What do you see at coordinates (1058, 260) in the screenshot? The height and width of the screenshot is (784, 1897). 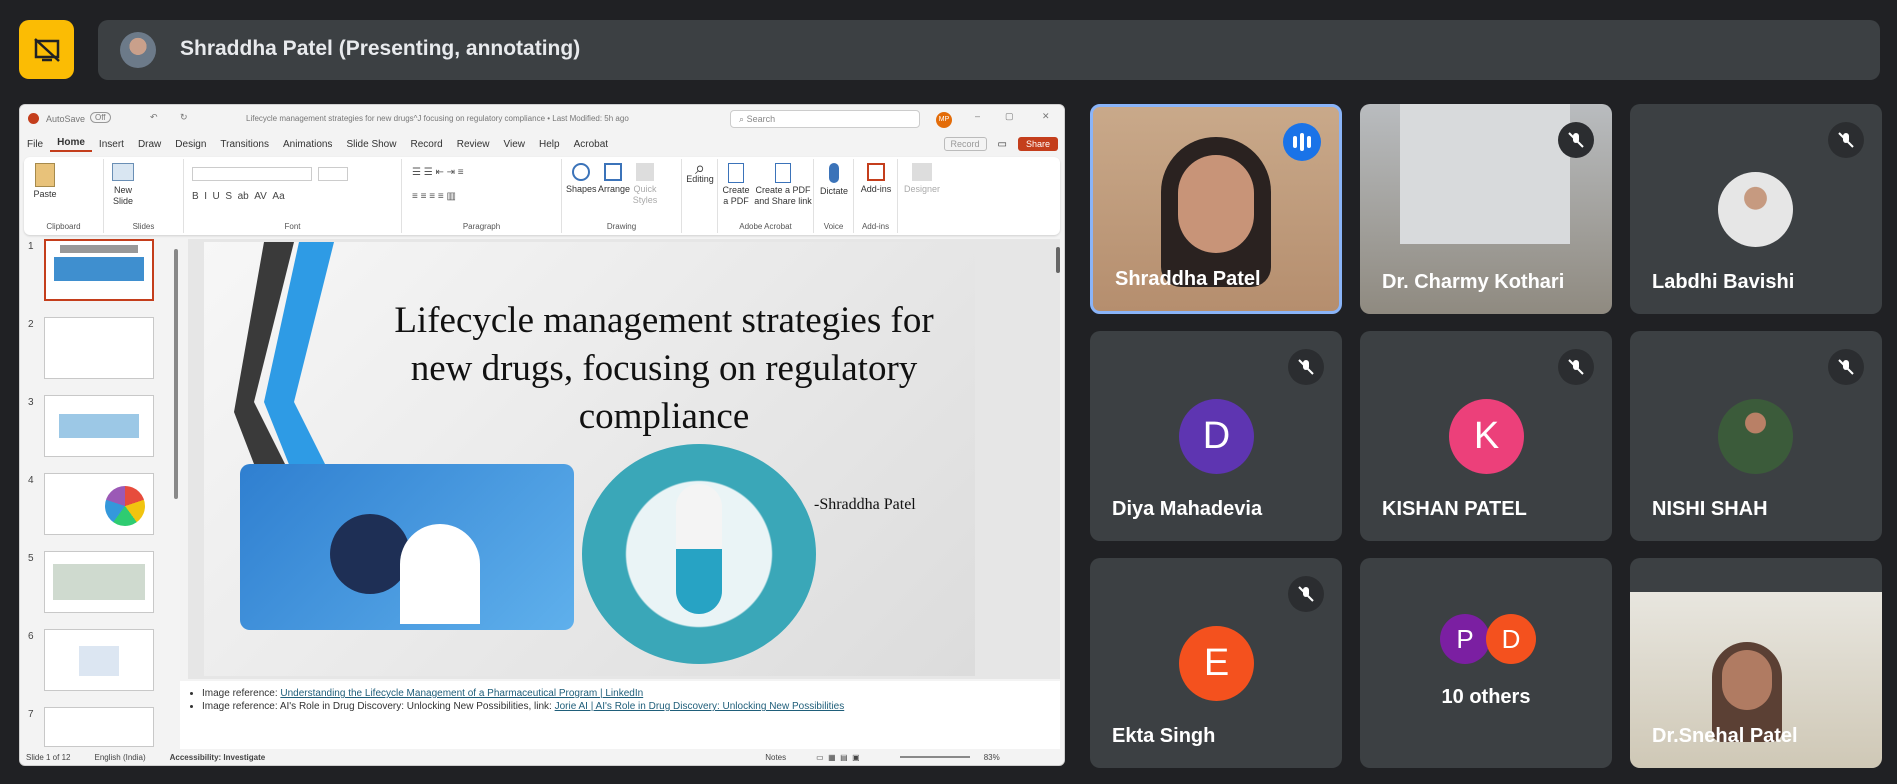 I see `slide-scrollbar` at bounding box center [1058, 260].